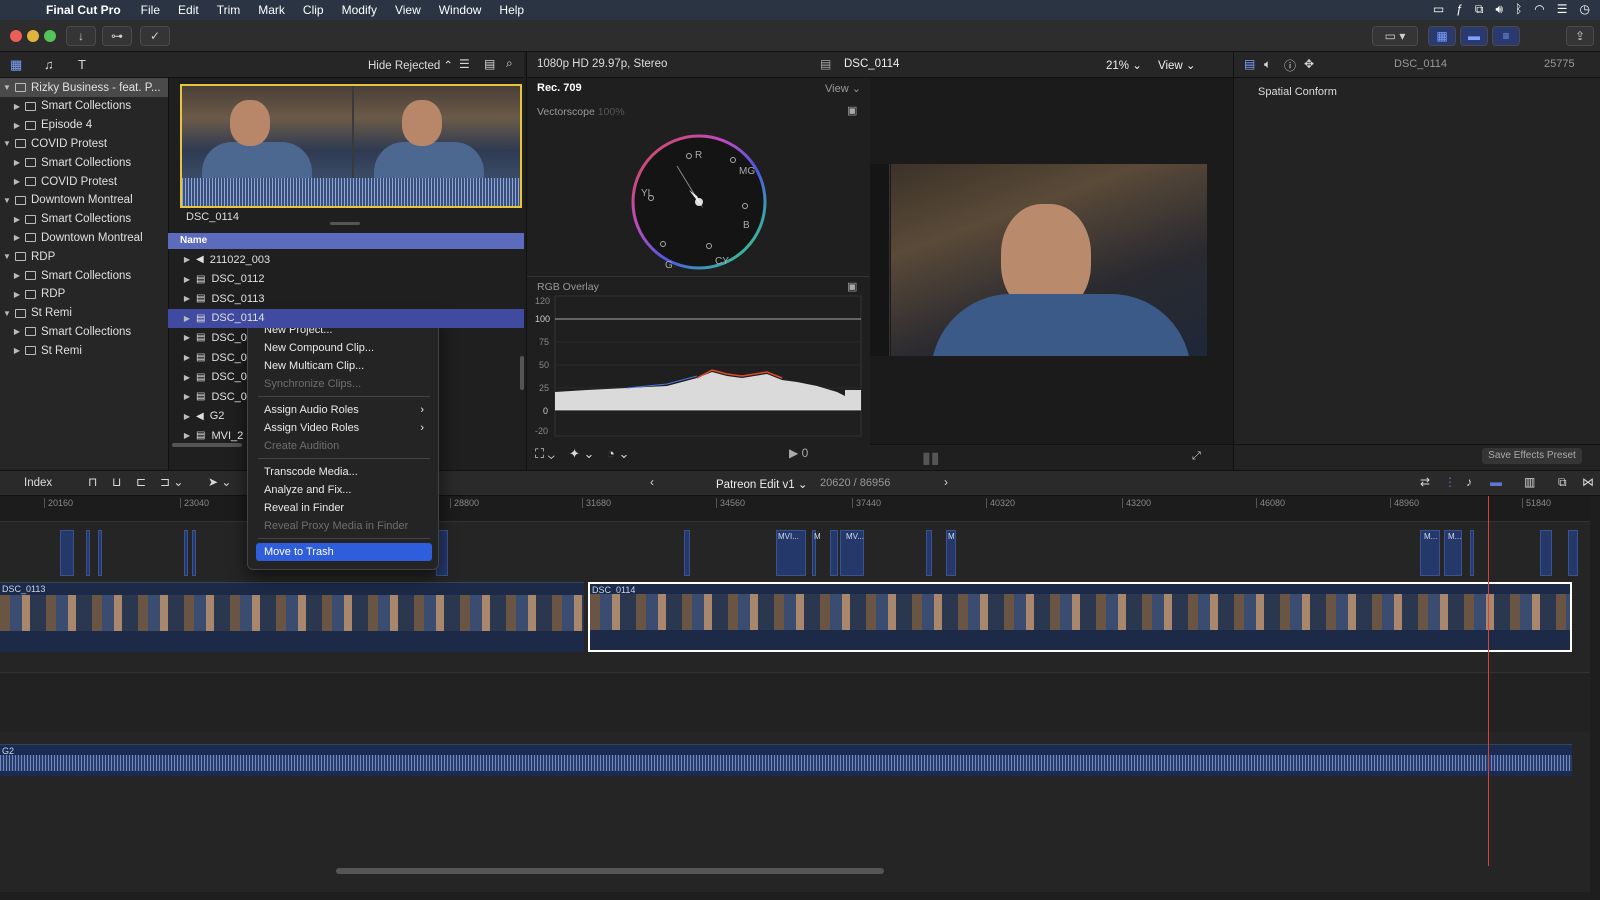 The image size is (1600, 900). I want to click on display-icon: ▭, so click(1438, 9).